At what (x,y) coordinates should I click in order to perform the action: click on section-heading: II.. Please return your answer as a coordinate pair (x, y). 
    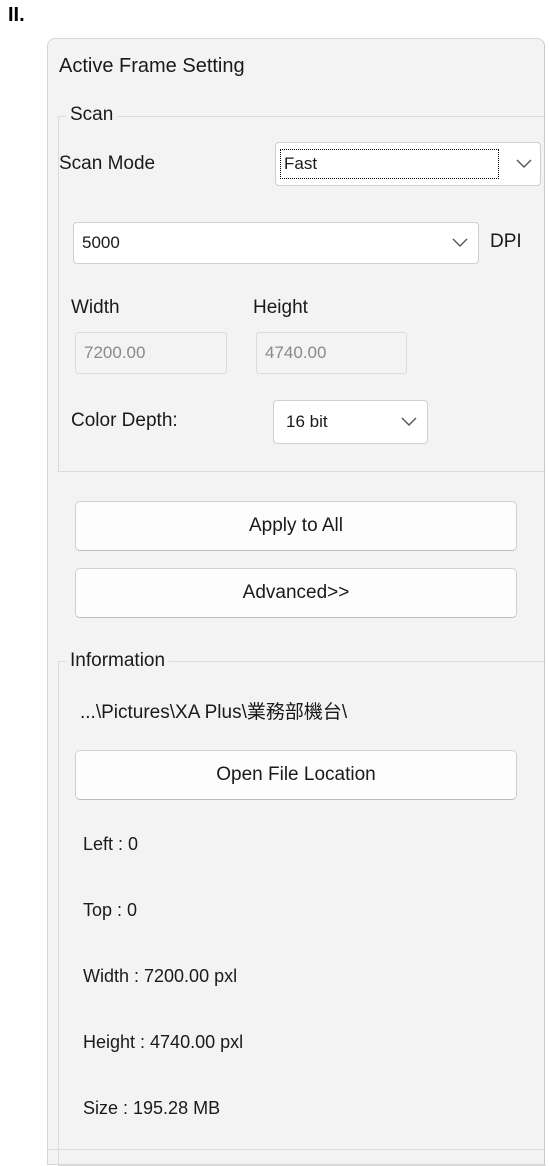
    Looking at the image, I should click on (16, 15).